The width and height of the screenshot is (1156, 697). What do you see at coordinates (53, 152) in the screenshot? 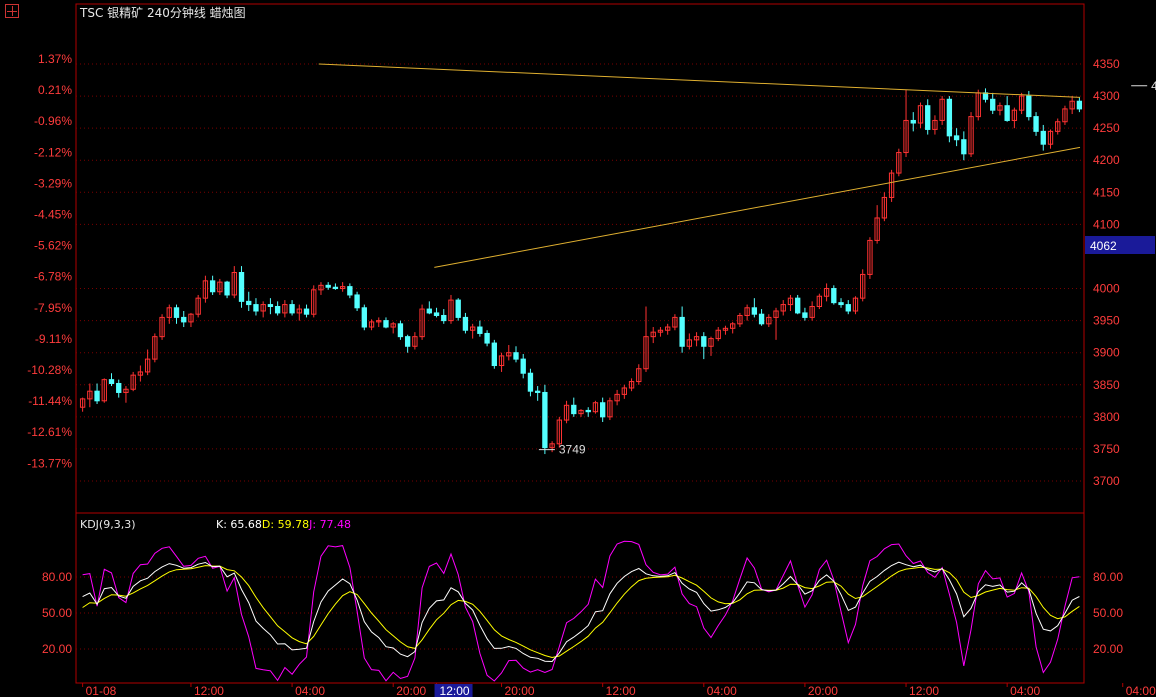
I see `percent-tick-label: -2.12%` at bounding box center [53, 152].